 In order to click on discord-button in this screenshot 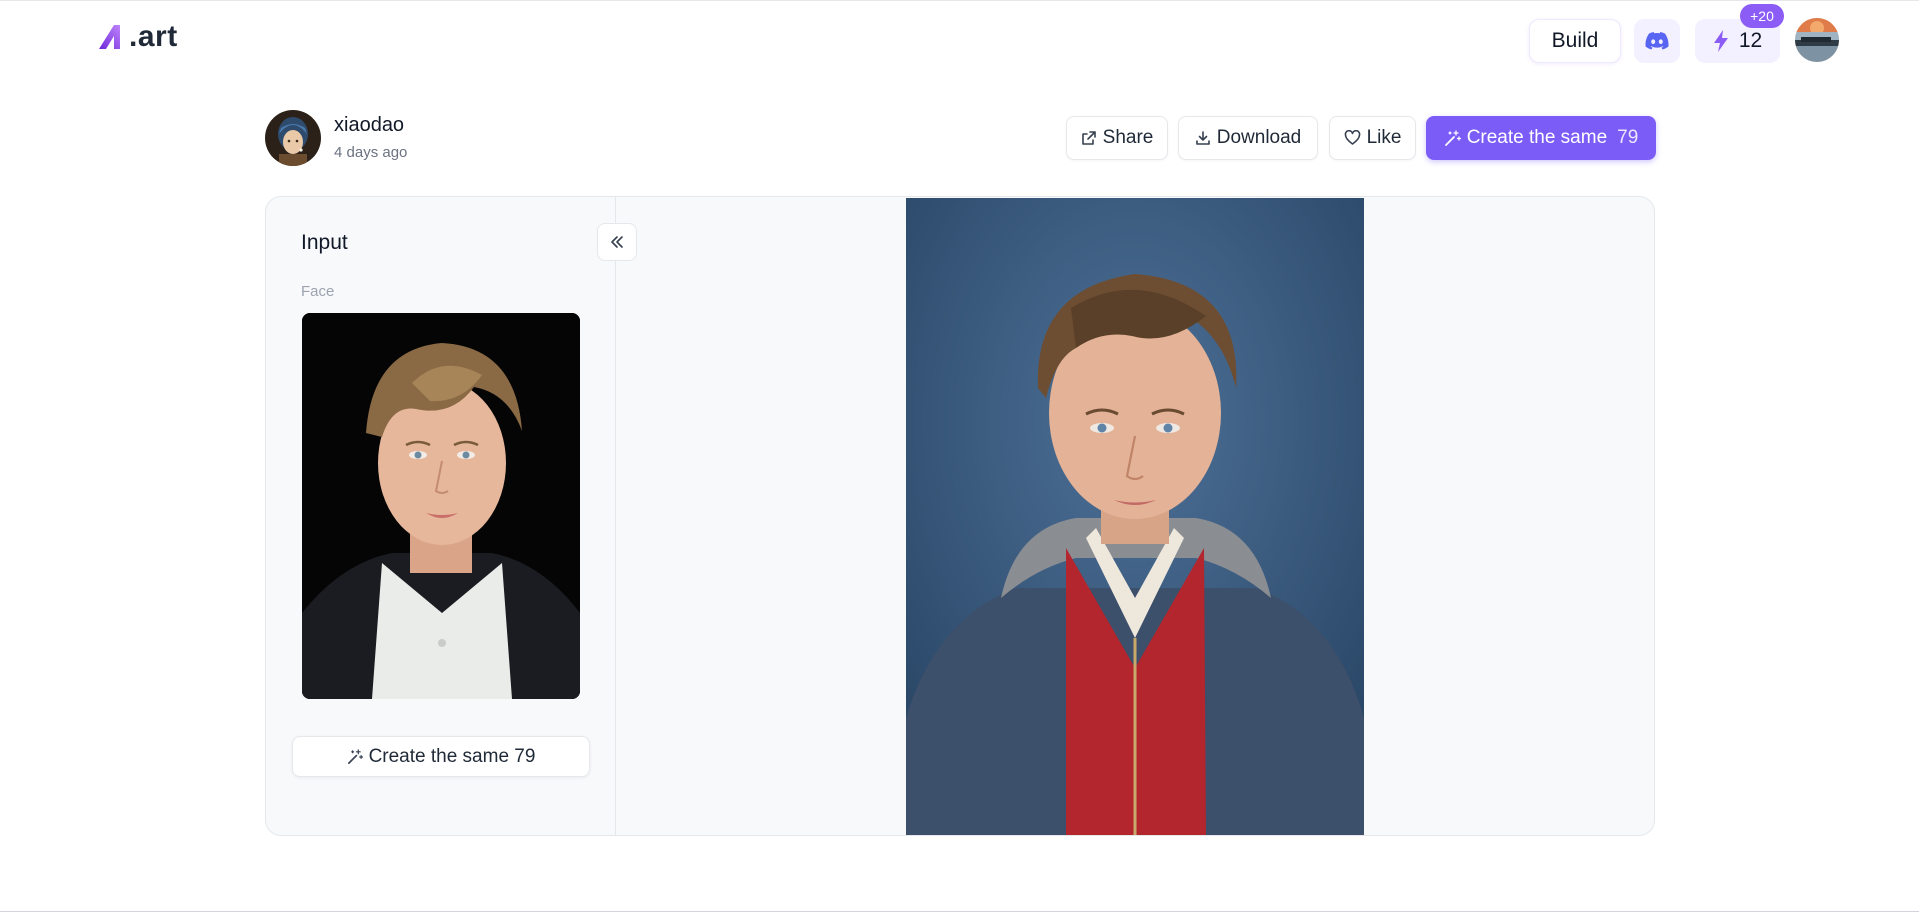, I will do `click(1657, 41)`.